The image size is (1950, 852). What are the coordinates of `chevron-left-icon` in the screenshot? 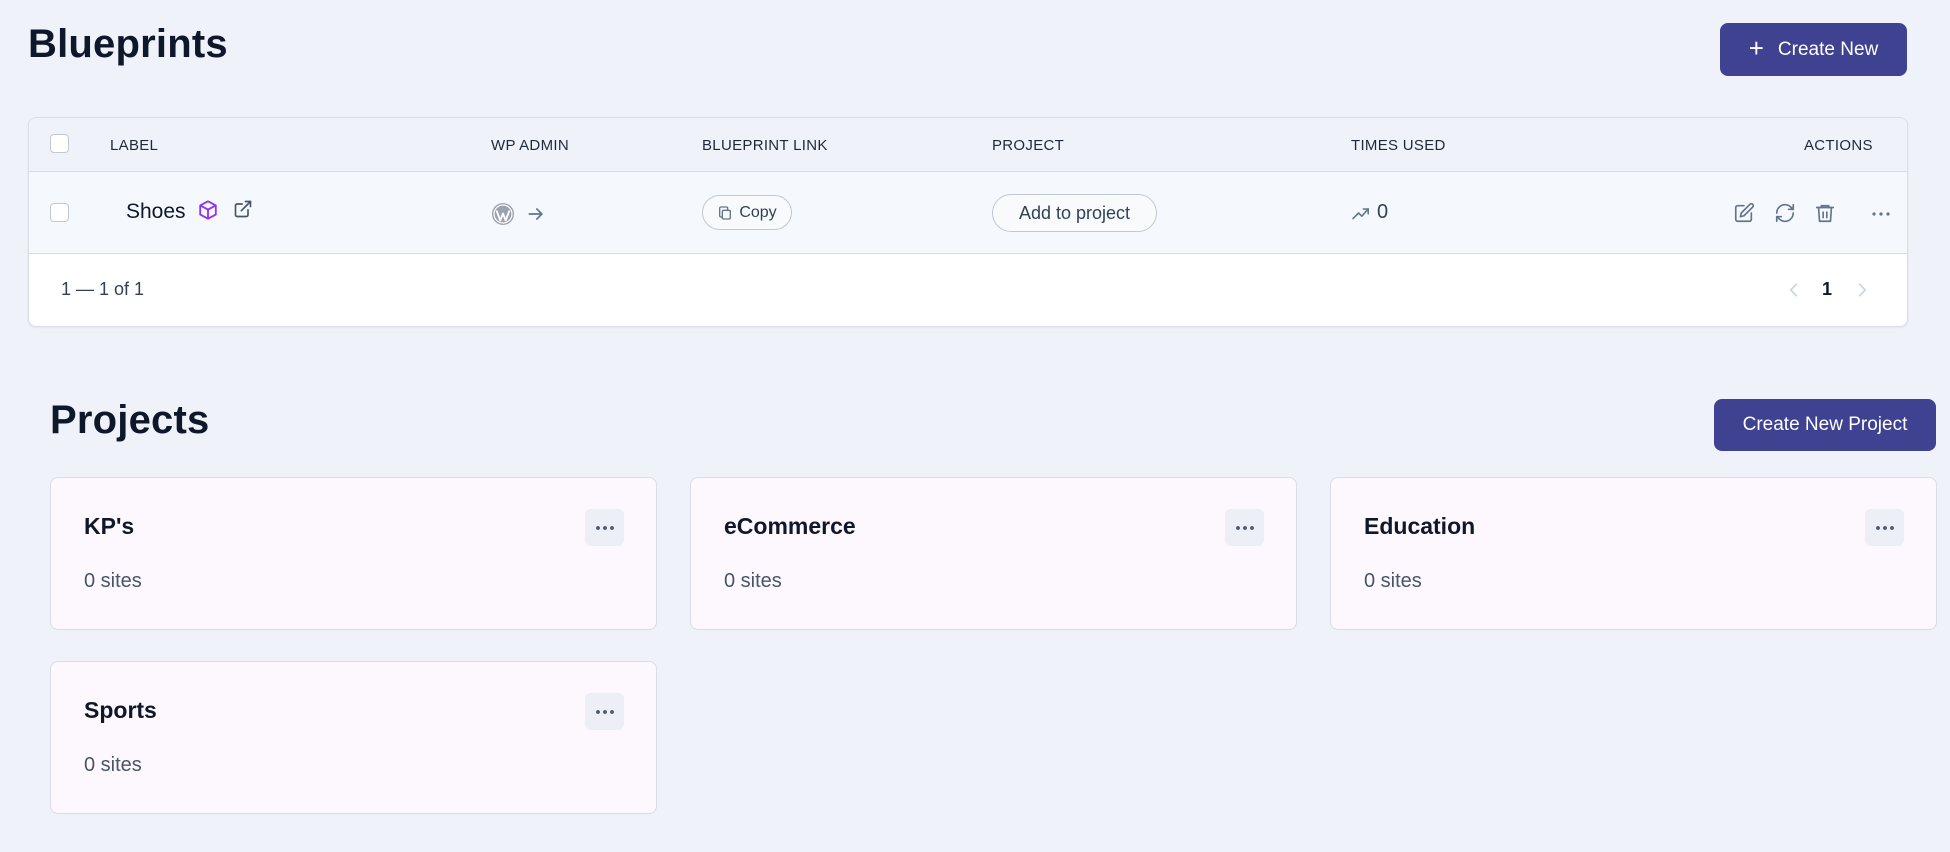 It's located at (1794, 290).